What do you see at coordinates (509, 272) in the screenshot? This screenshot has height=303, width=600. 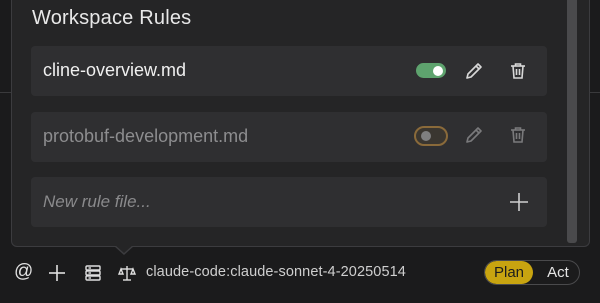 I see `plan-mode-button: Plan` at bounding box center [509, 272].